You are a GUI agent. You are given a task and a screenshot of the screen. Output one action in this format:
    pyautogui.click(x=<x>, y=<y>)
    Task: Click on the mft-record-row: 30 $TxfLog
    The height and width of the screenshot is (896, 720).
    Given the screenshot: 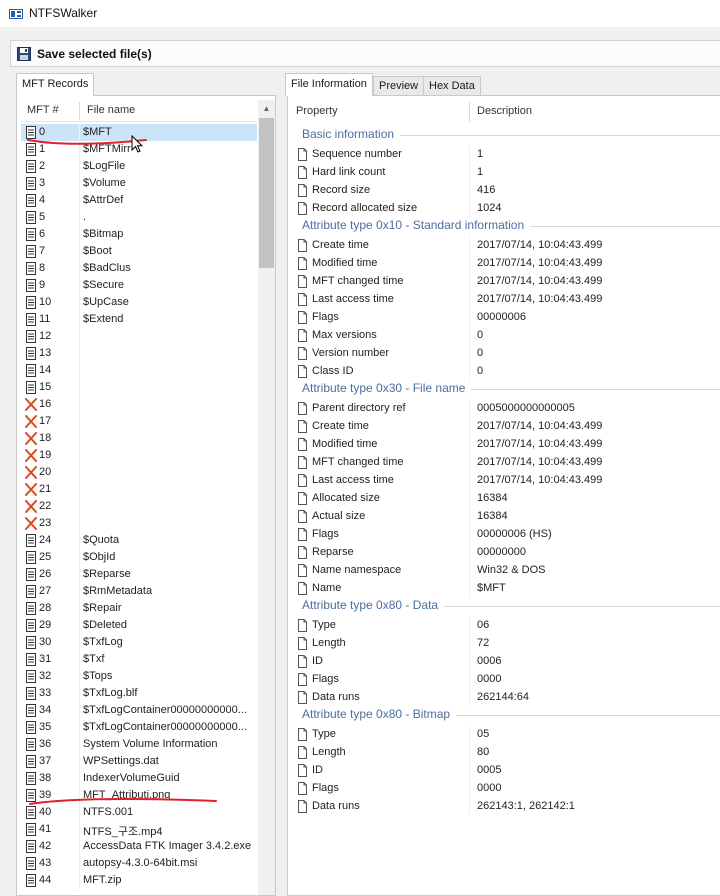 What is the action you would take?
    pyautogui.click(x=139, y=642)
    